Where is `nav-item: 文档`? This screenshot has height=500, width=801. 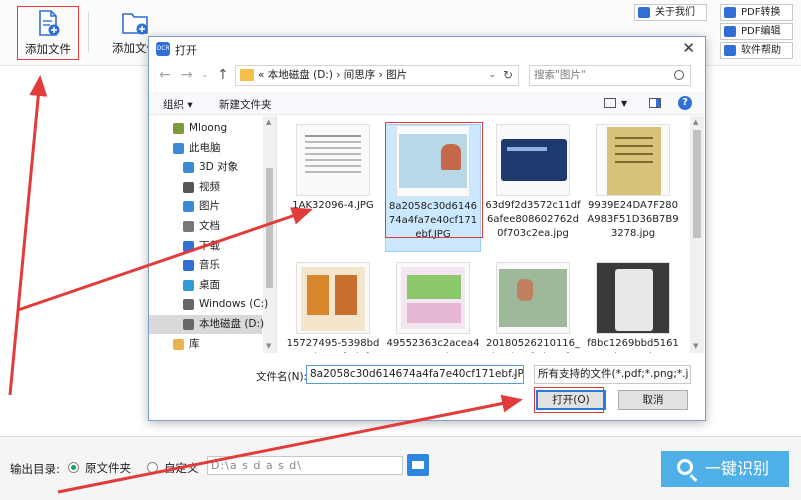 nav-item: 文档 is located at coordinates (205, 226).